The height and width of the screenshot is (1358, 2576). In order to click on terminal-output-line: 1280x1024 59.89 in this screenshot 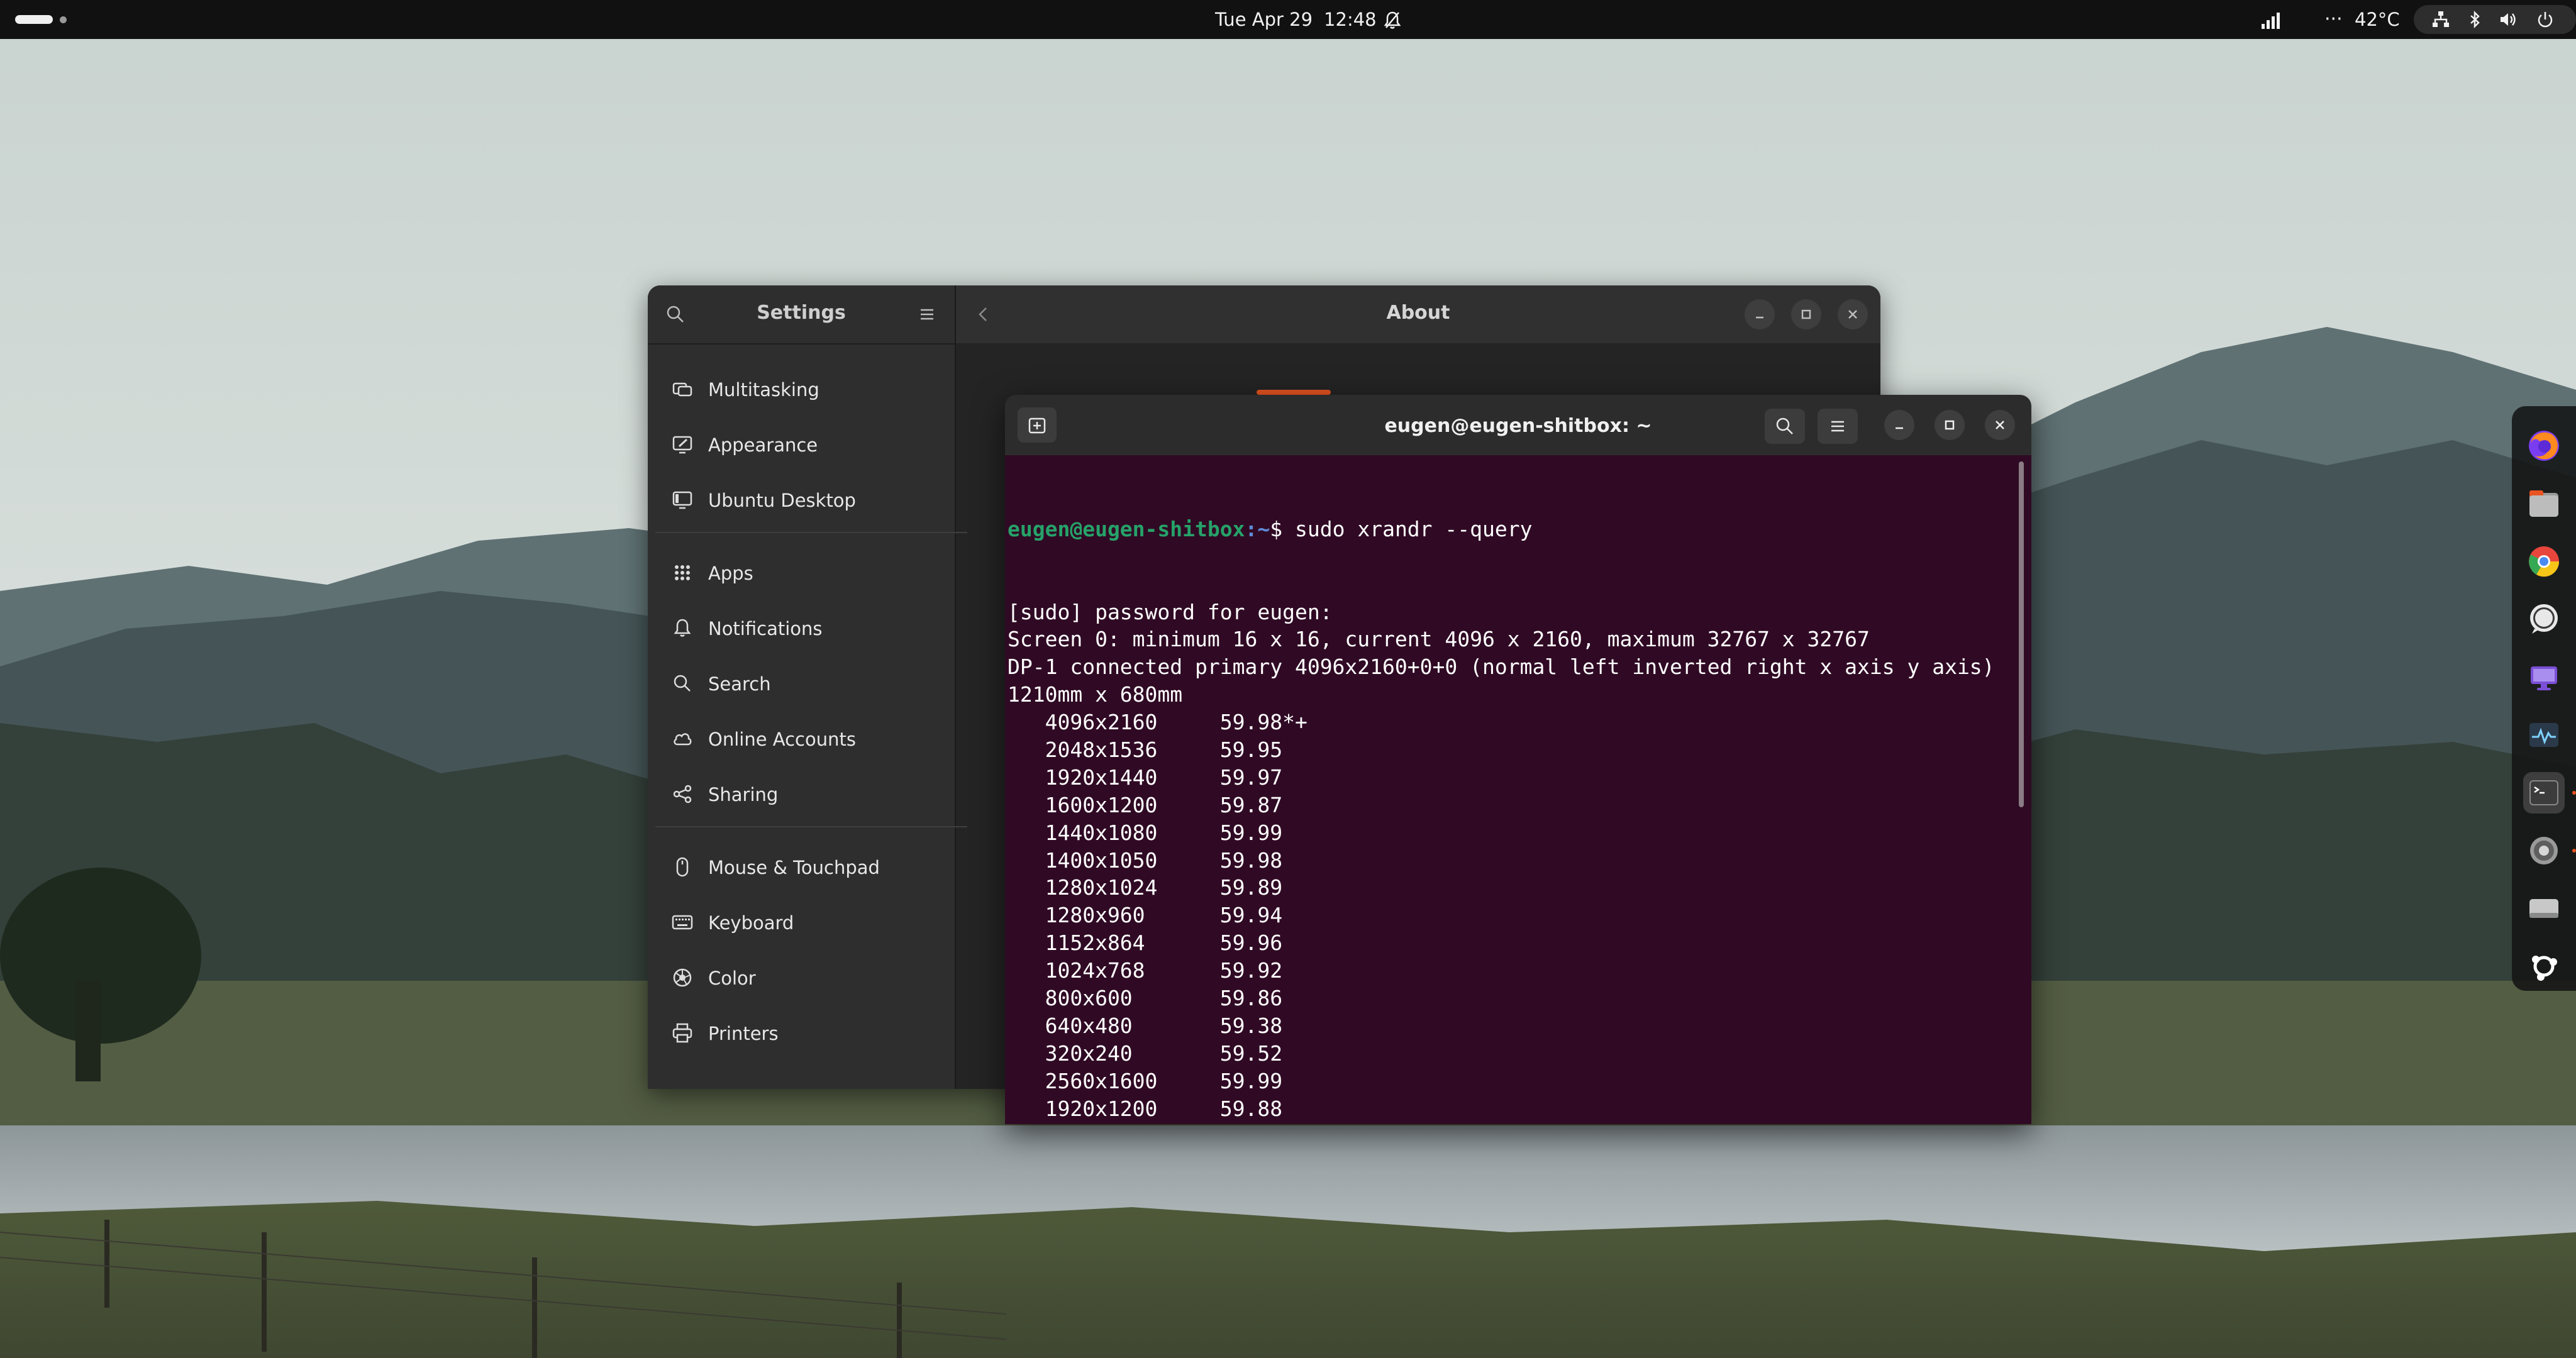, I will do `click(1145, 887)`.